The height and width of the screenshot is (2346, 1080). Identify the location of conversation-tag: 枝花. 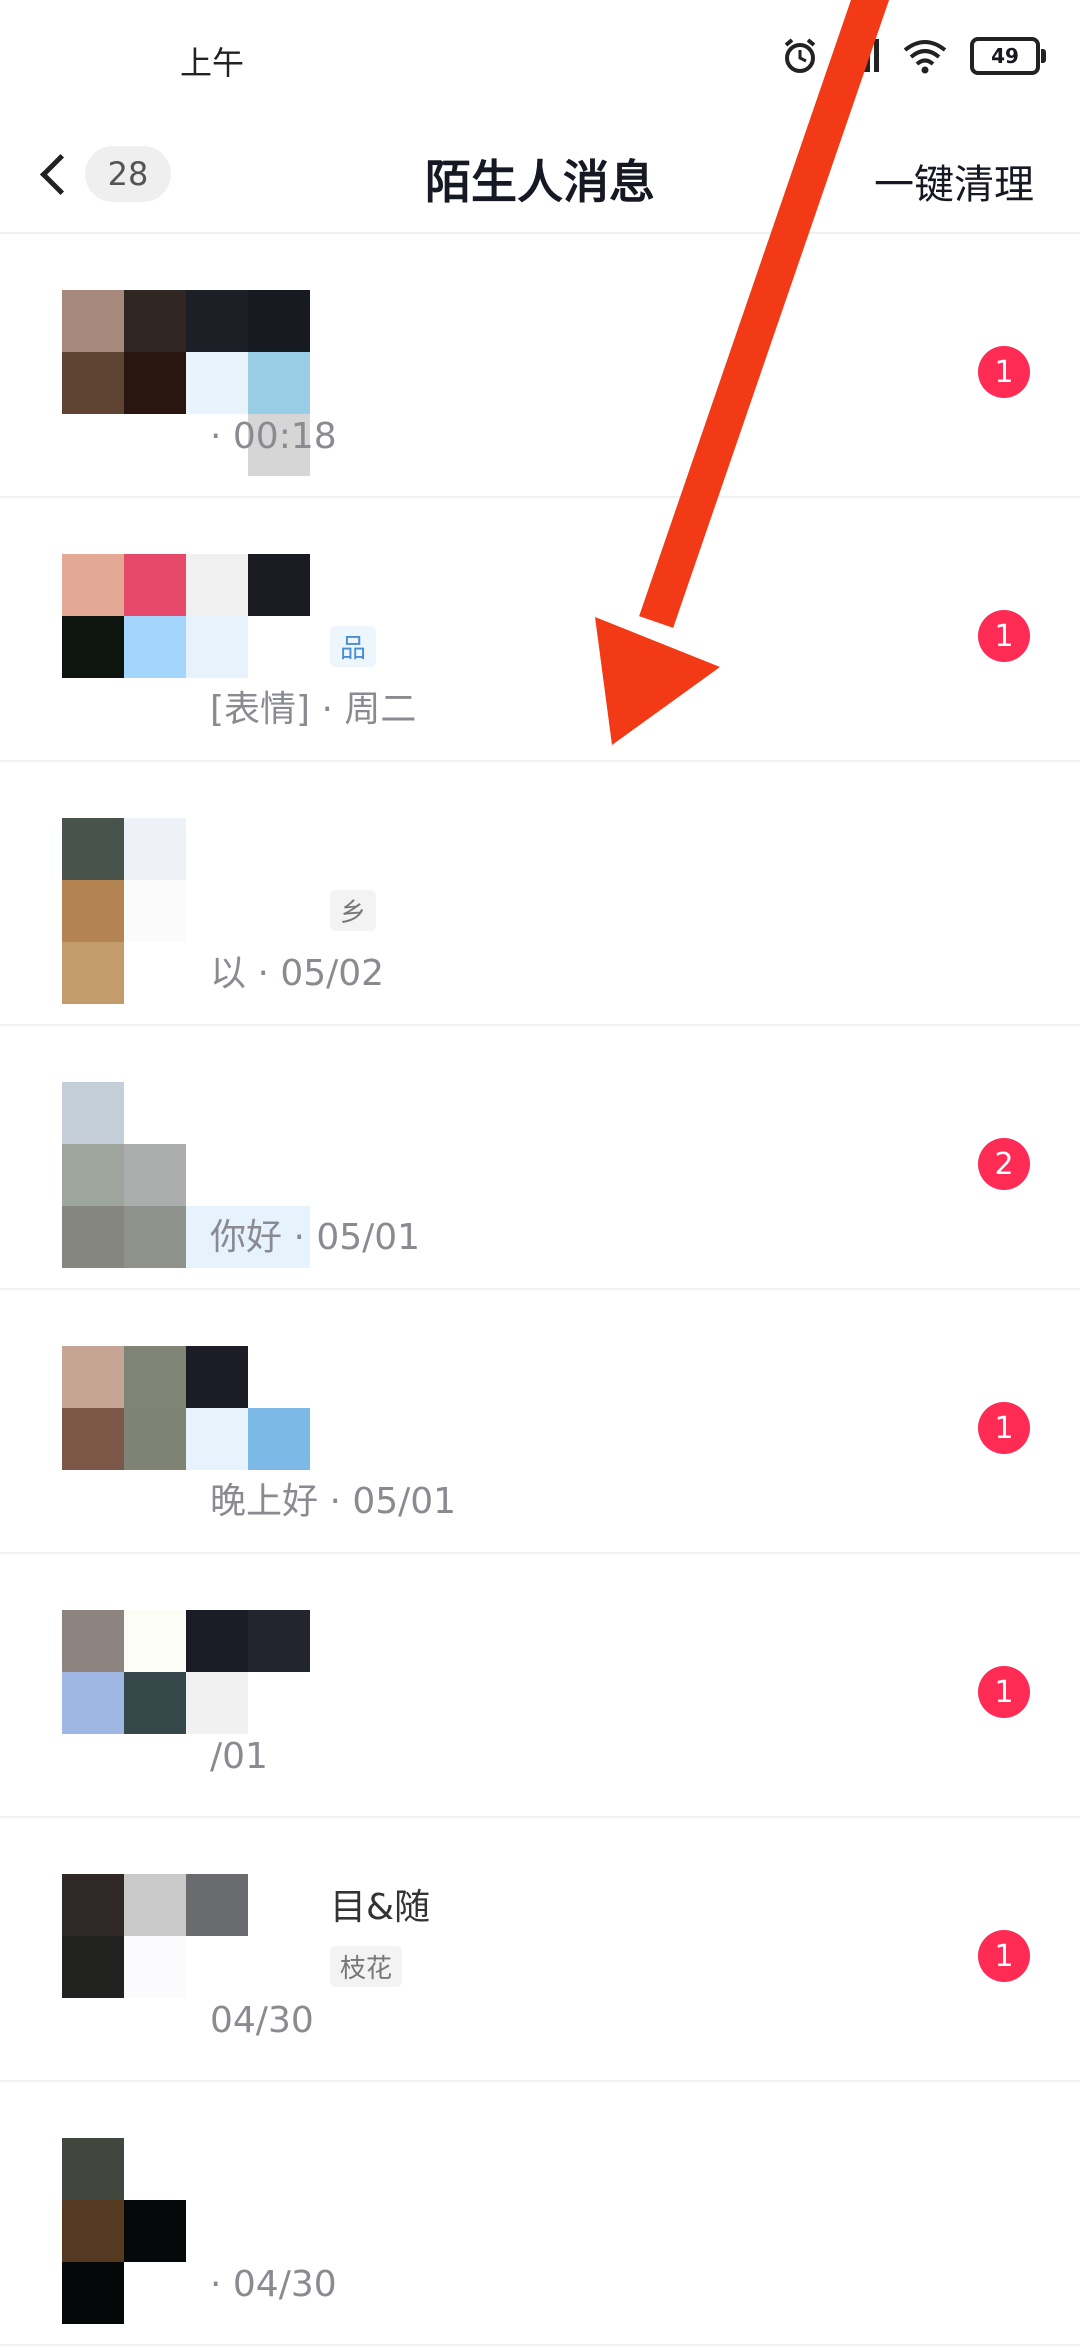
(366, 1966).